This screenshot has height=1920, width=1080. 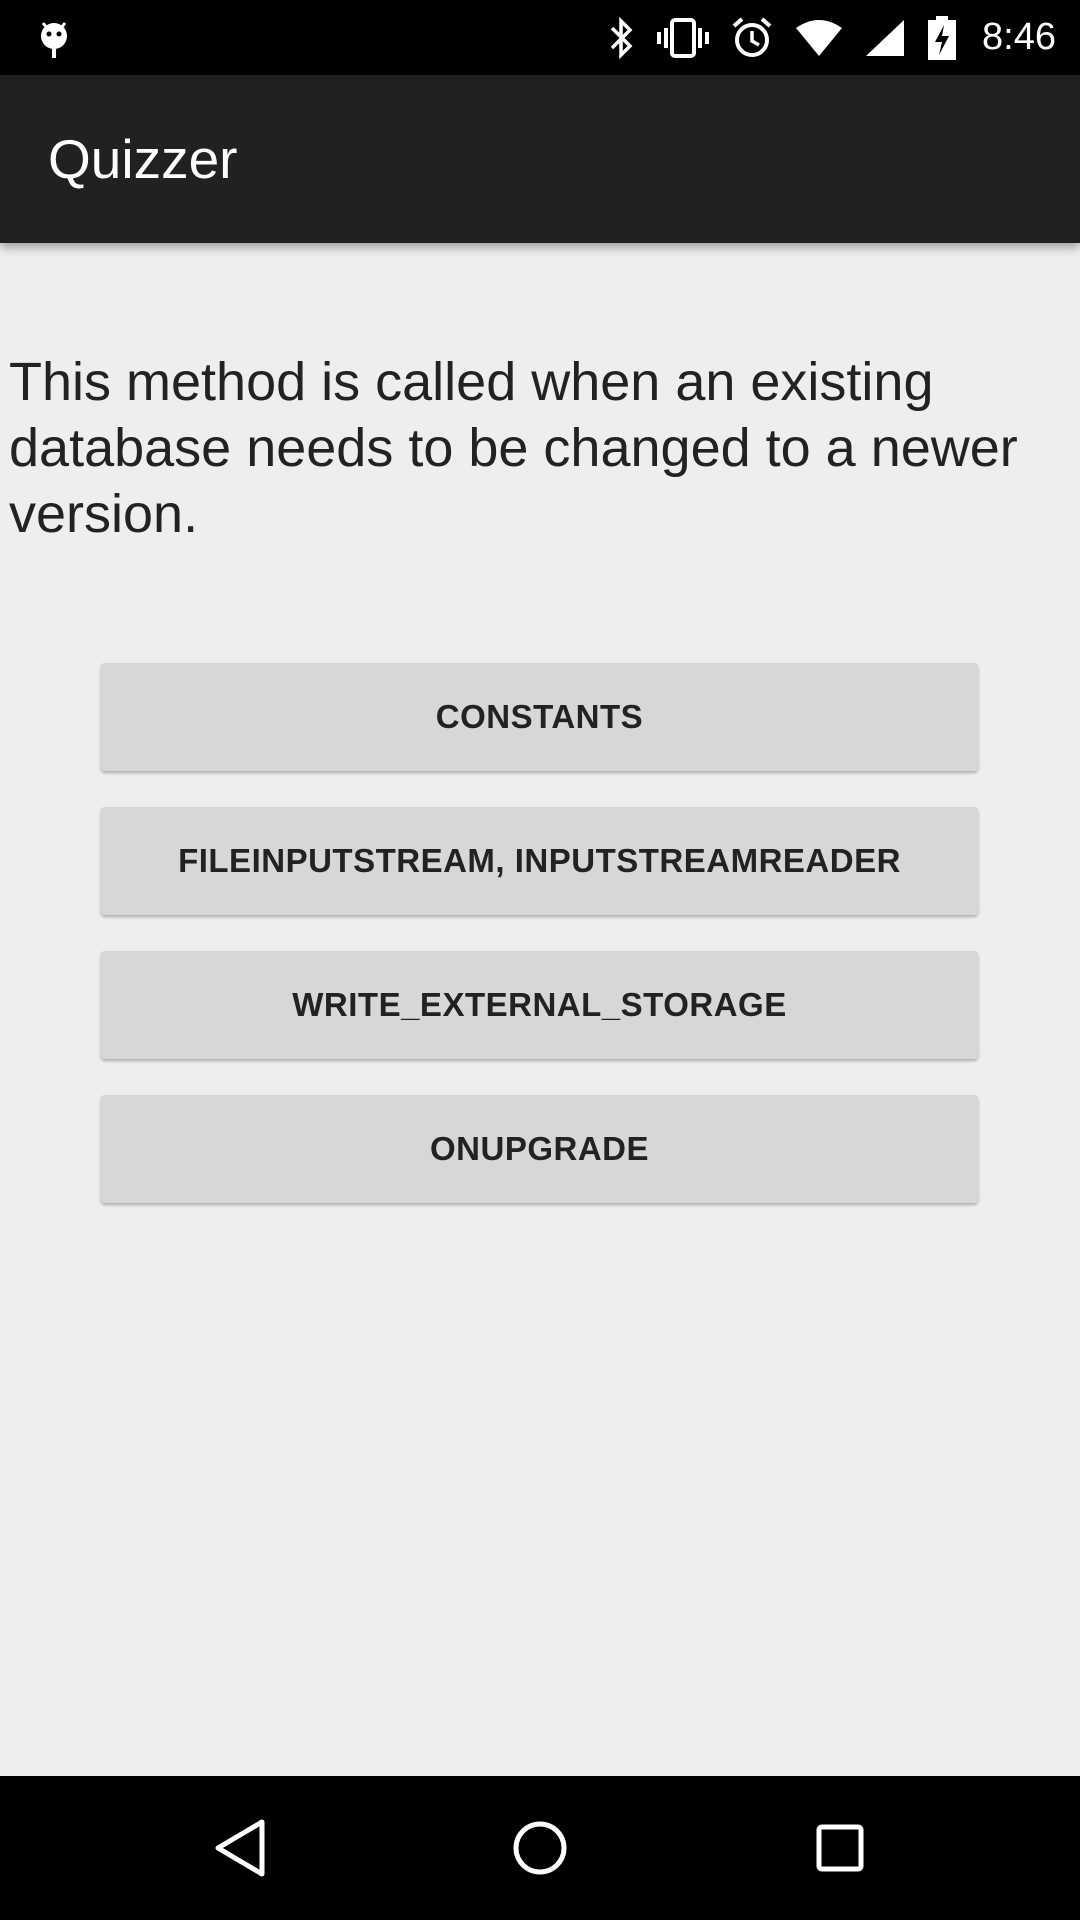 What do you see at coordinates (539, 1005) in the screenshot?
I see `answer-button-write-external-storage: WRITE_EXTERNAL_STORAGE` at bounding box center [539, 1005].